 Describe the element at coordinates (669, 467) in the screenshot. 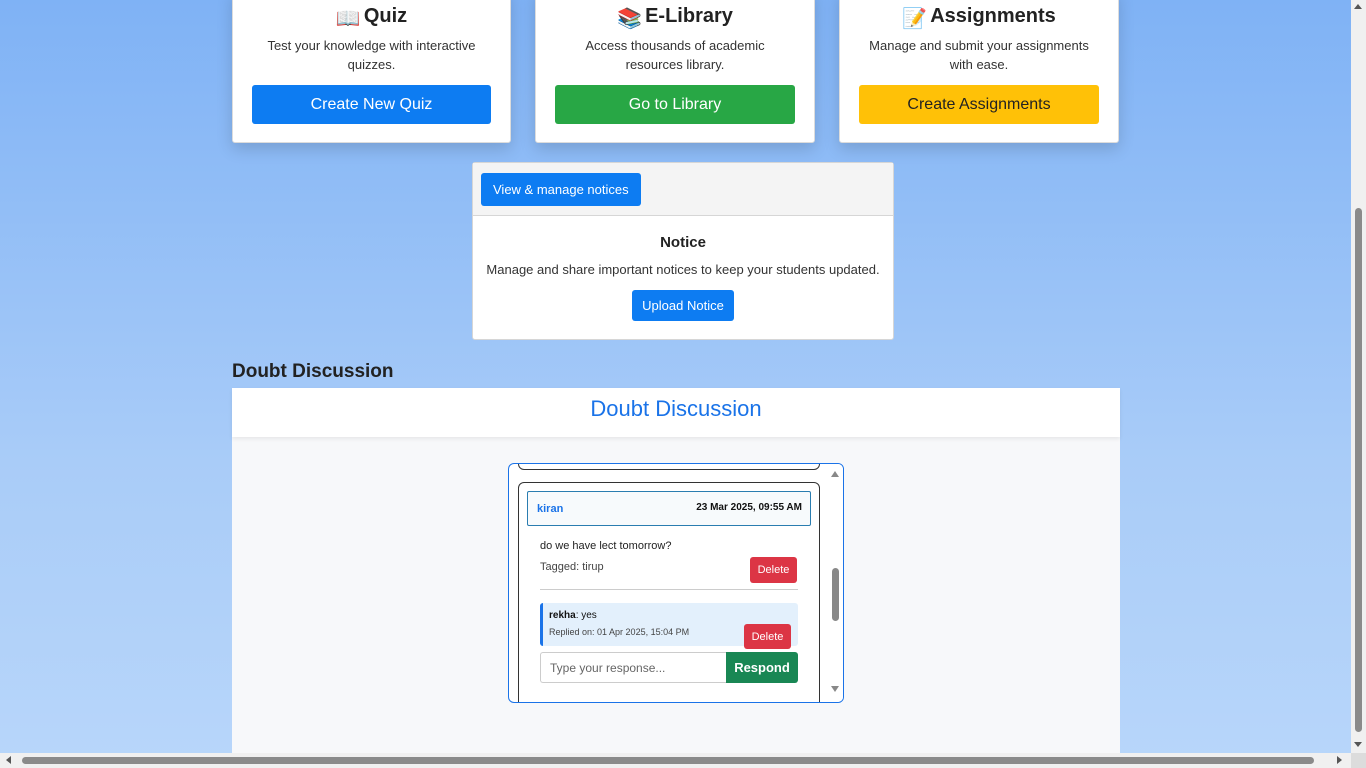

I see `previous-post-edge` at that location.